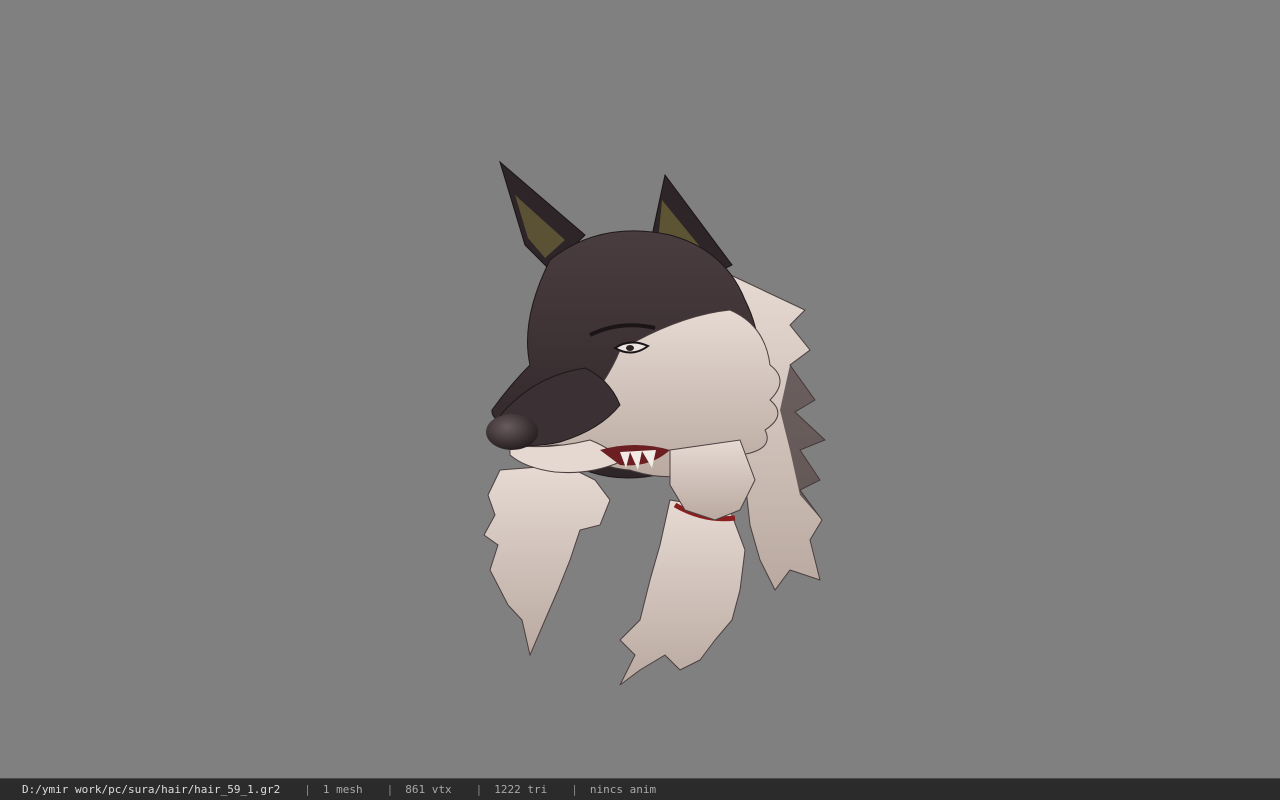  Describe the element at coordinates (342, 789) in the screenshot. I see `mesh-count: 1 mesh` at that location.